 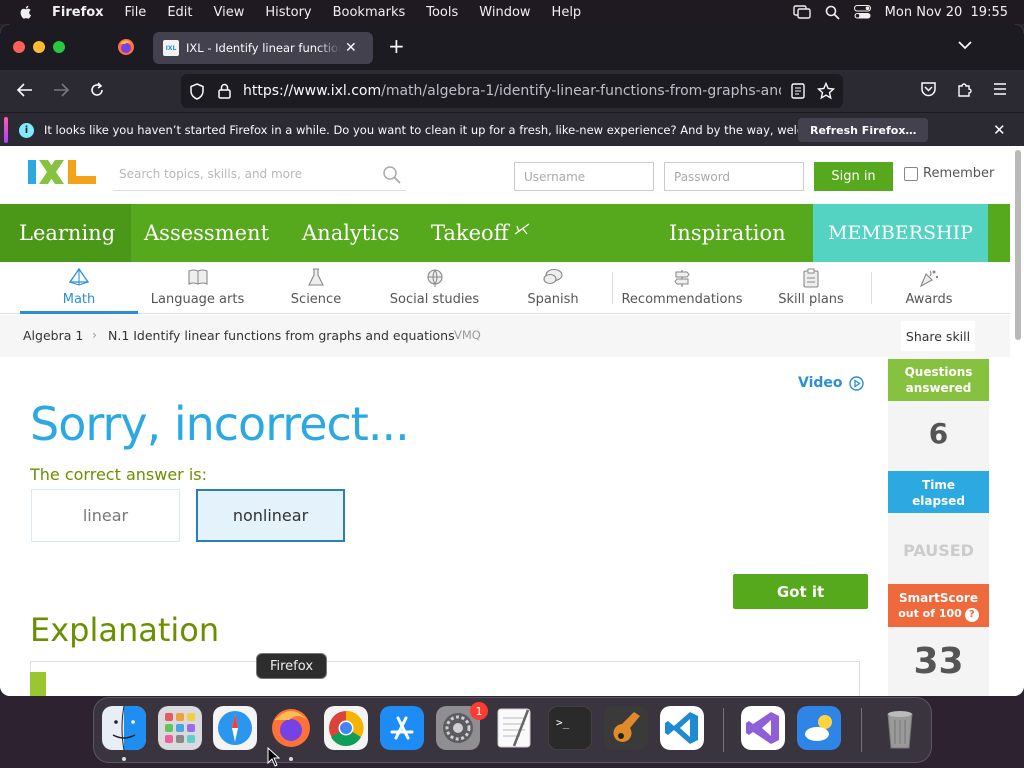 I want to click on forward-arrow-icon, so click(x=61, y=90).